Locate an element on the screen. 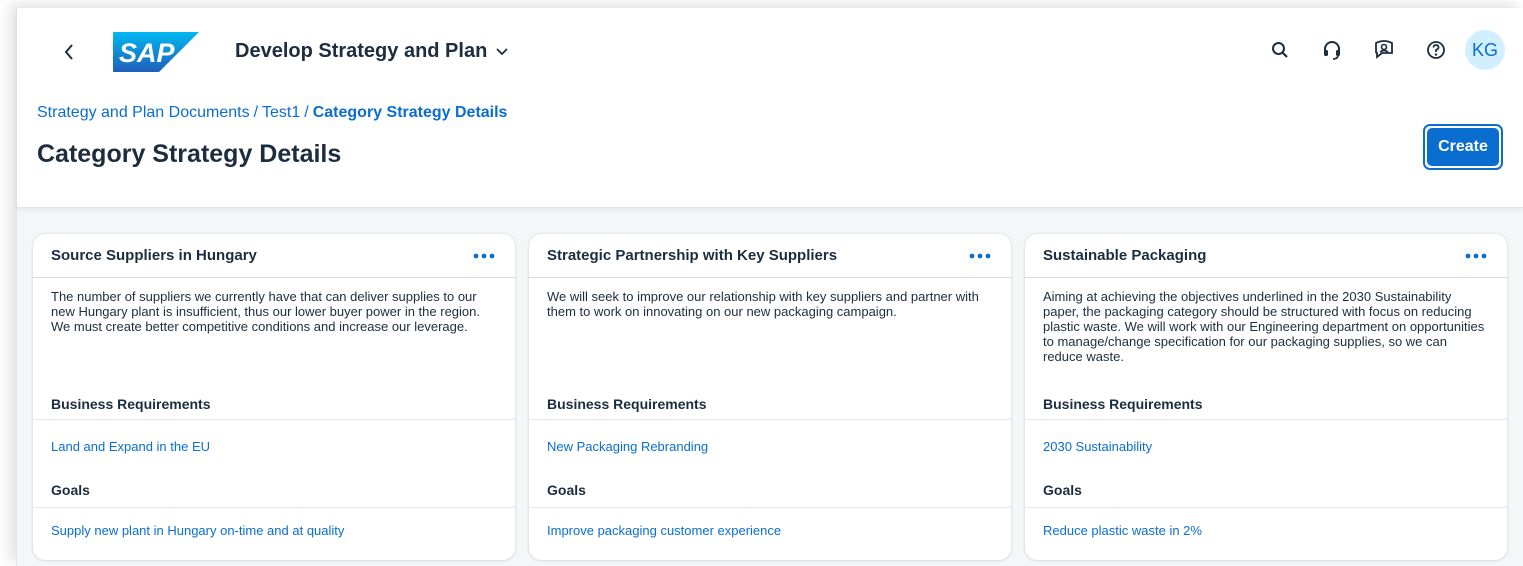 The width and height of the screenshot is (1523, 566). support-button is located at coordinates (1332, 50).